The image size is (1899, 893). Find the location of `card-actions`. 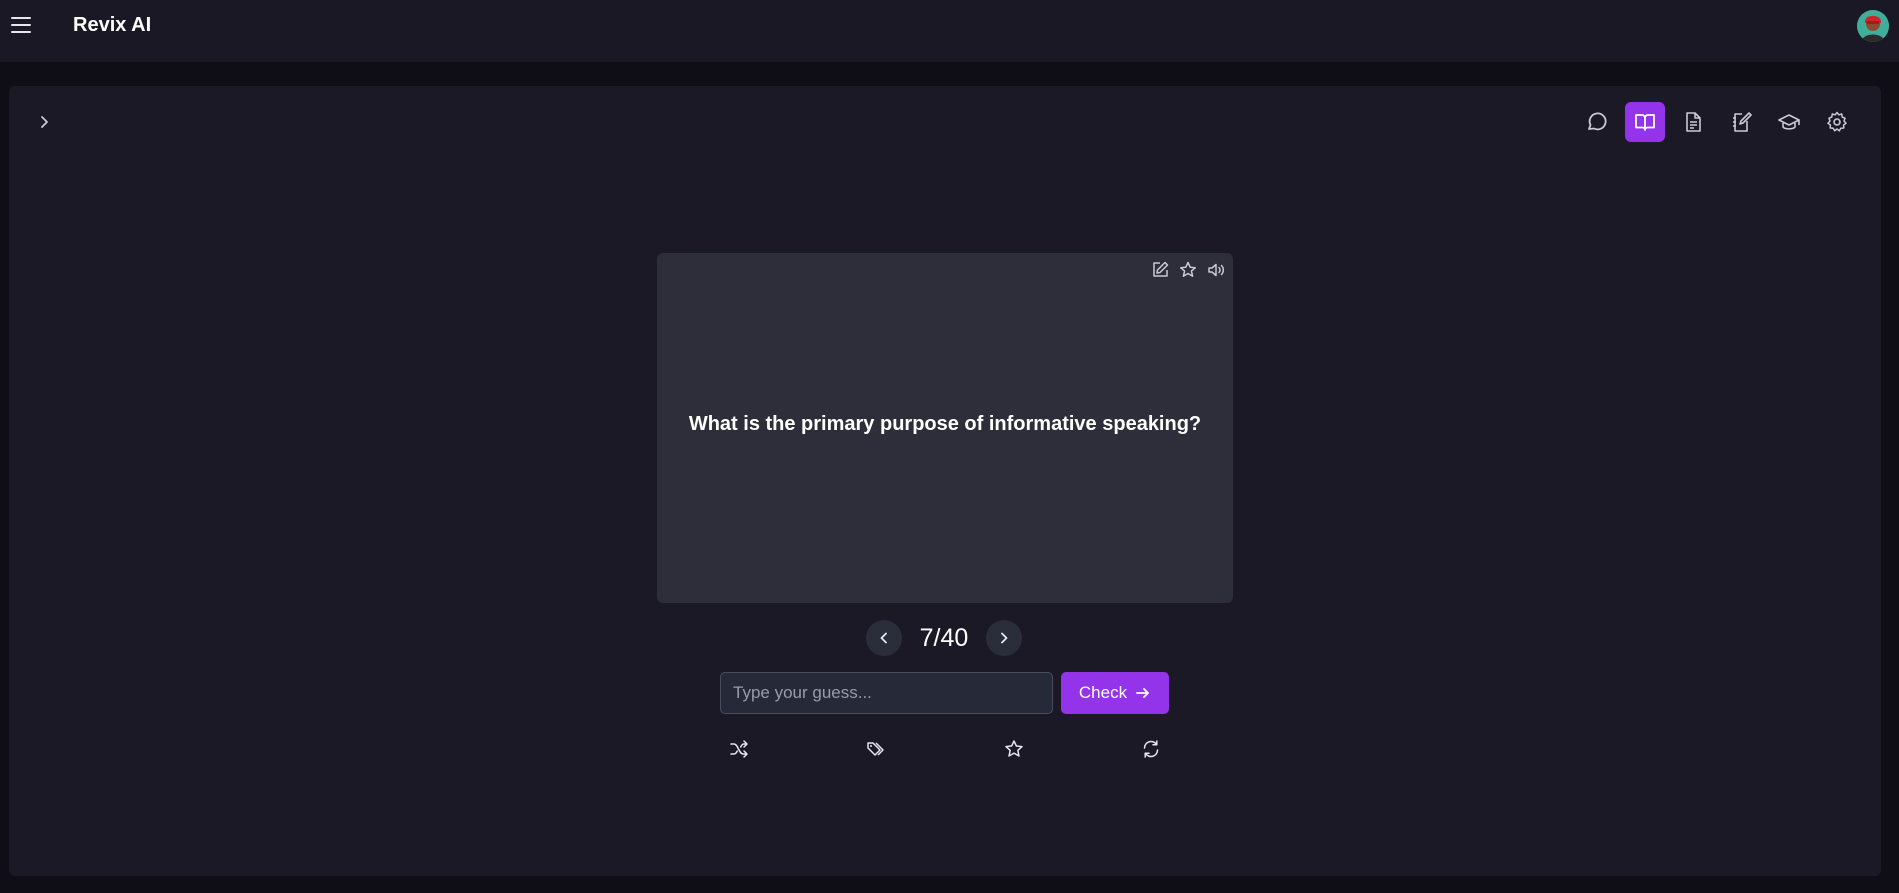

card-actions is located at coordinates (1188, 270).